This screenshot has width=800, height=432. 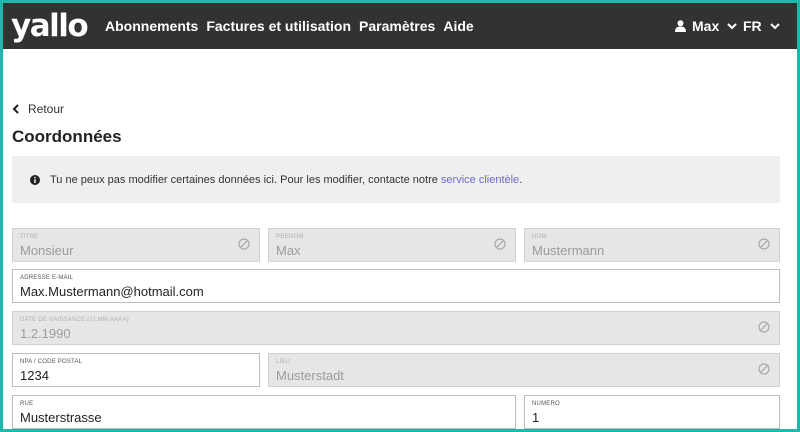 What do you see at coordinates (278, 26) in the screenshot?
I see `nav-factures: Factures et utilisation` at bounding box center [278, 26].